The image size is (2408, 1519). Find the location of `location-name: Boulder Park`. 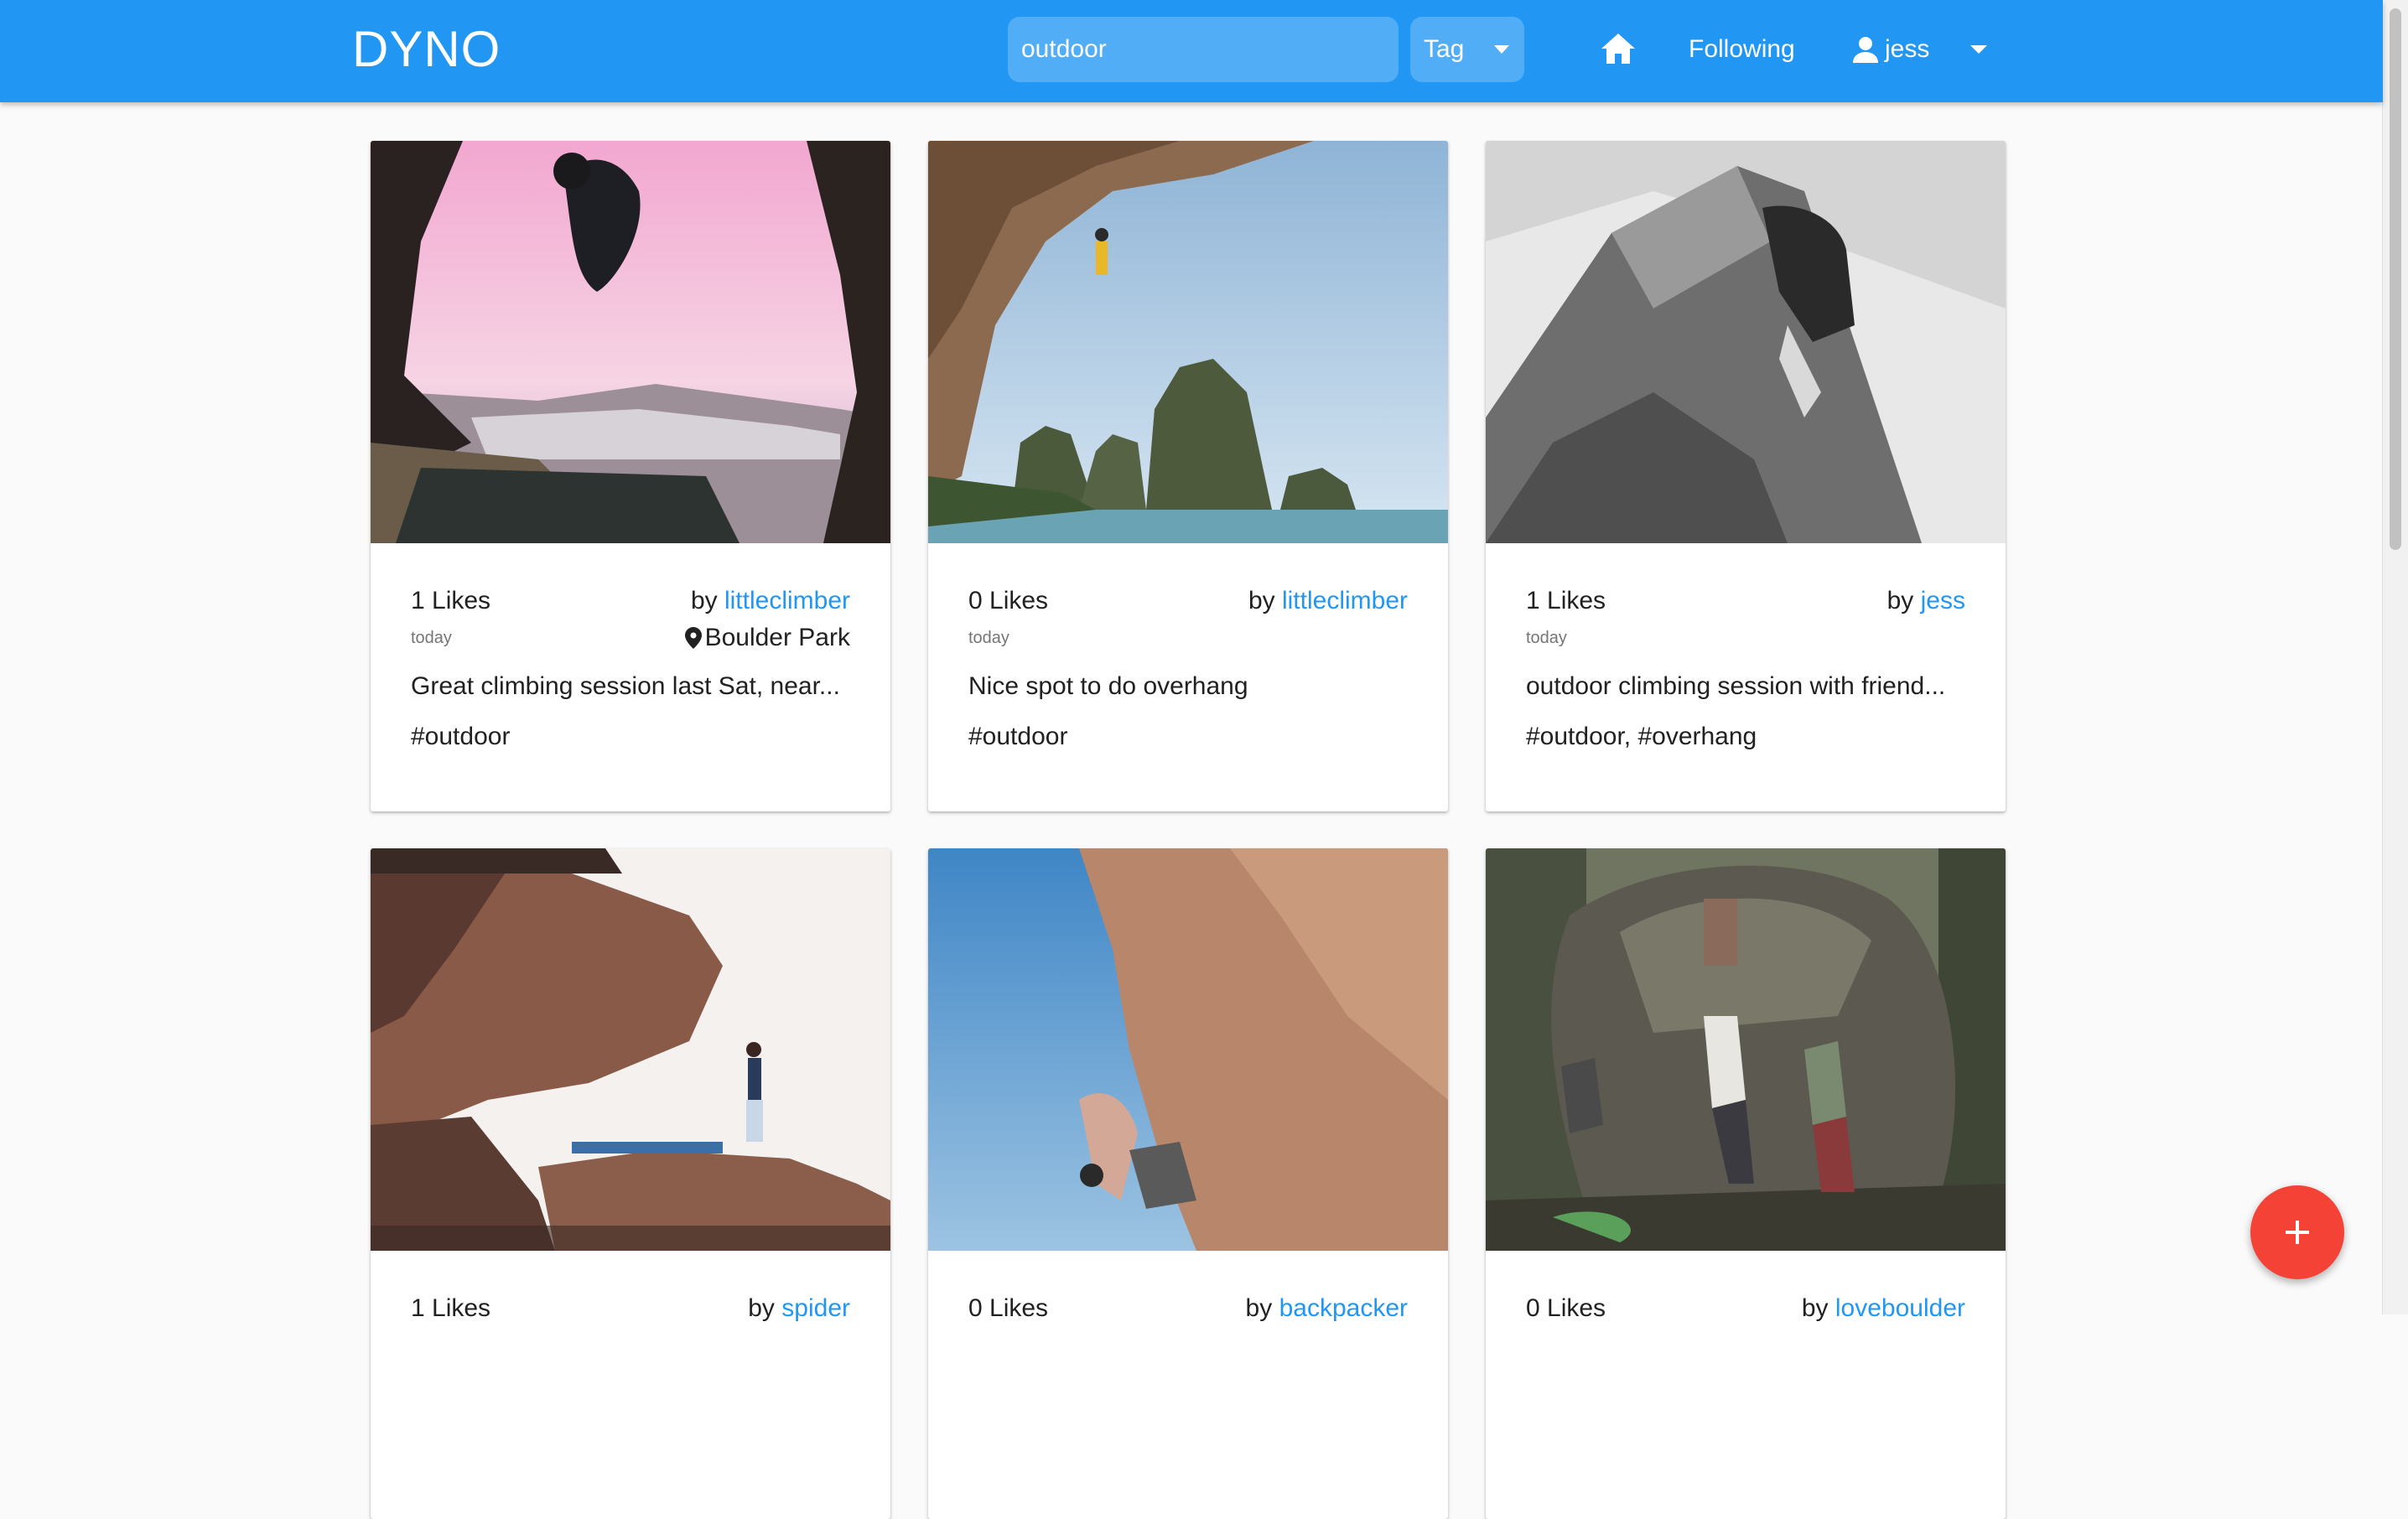

location-name: Boulder Park is located at coordinates (777, 637).